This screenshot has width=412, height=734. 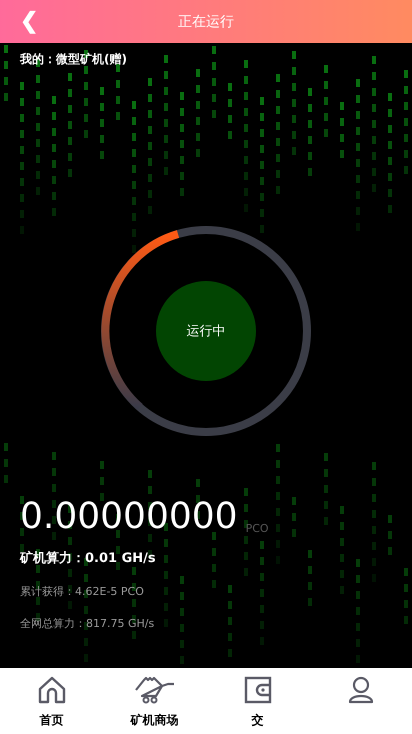 I want to click on stat-text: 矿机算力：0.01 GH/s, so click(x=88, y=558).